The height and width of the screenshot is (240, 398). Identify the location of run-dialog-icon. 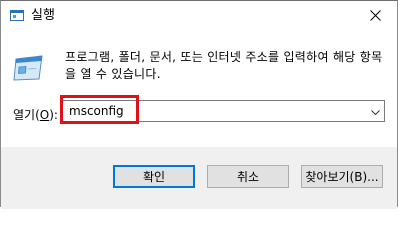
(29, 68).